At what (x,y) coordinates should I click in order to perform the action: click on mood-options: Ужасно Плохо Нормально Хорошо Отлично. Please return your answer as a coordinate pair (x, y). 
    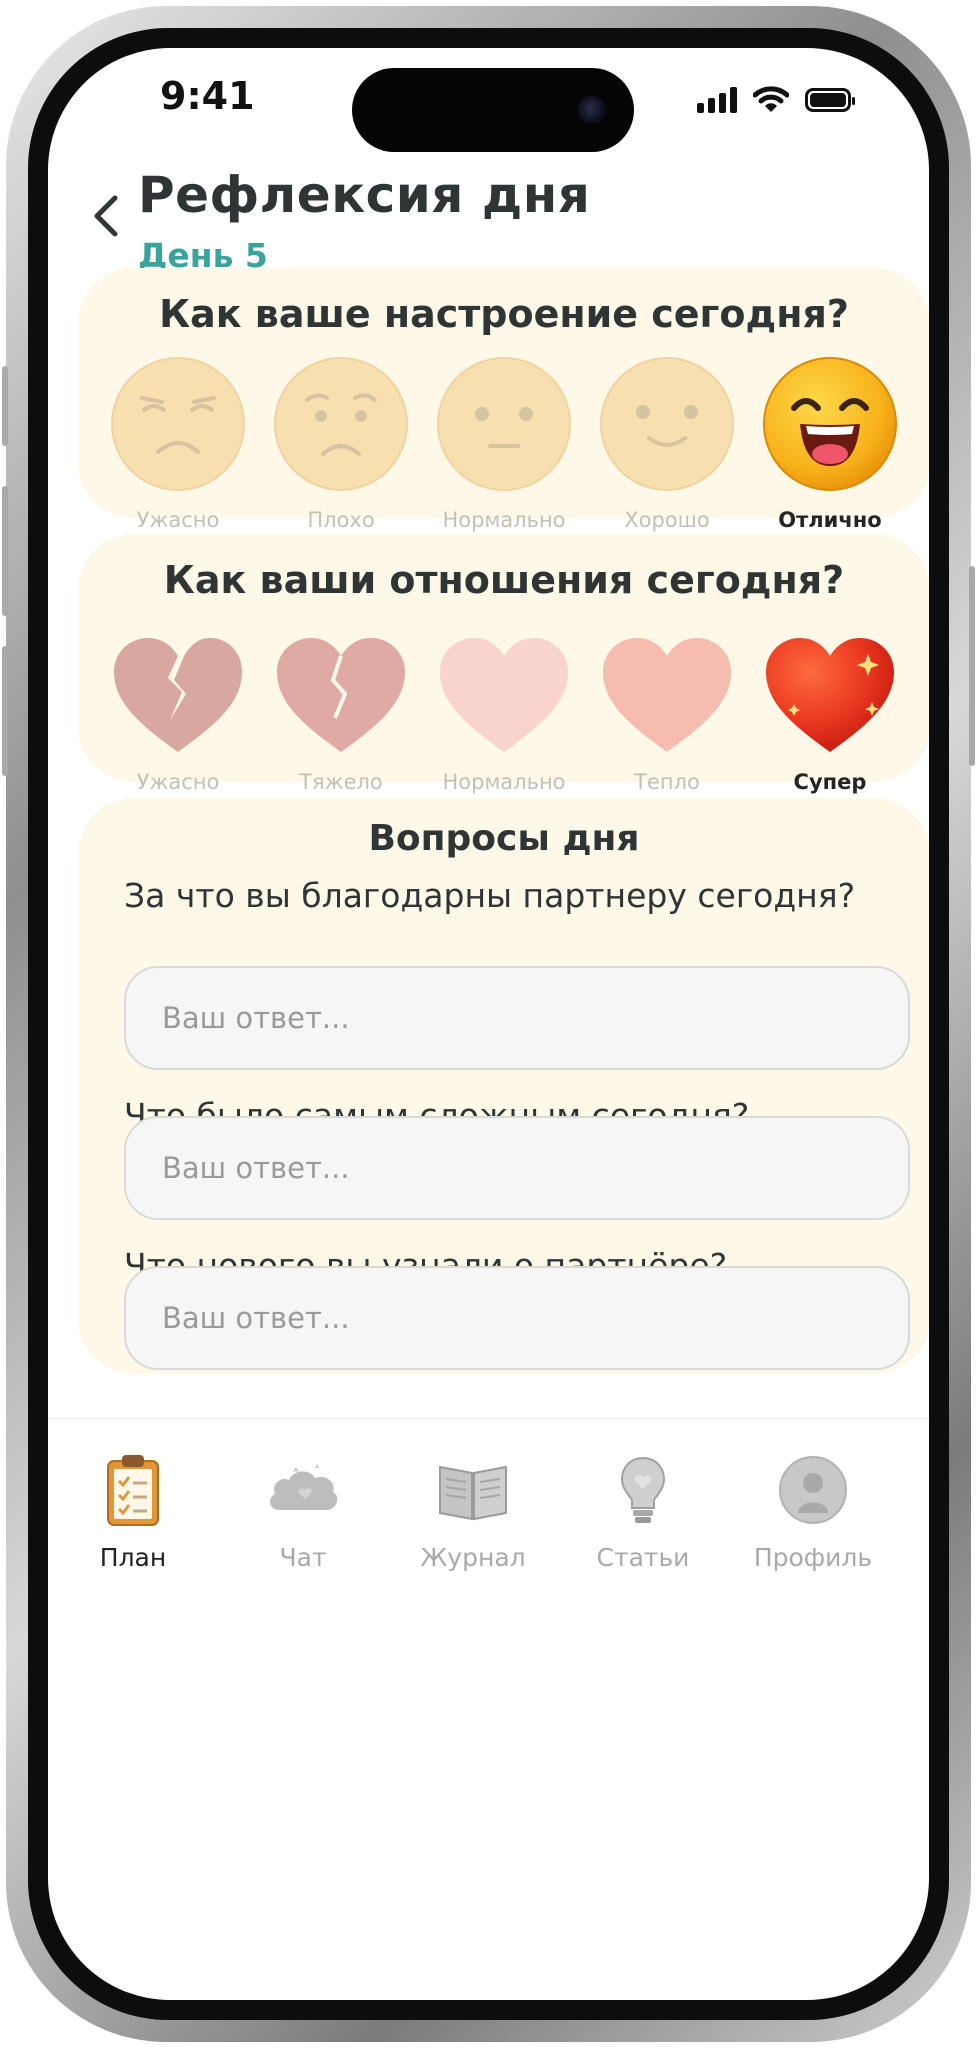
    Looking at the image, I should click on (504, 443).